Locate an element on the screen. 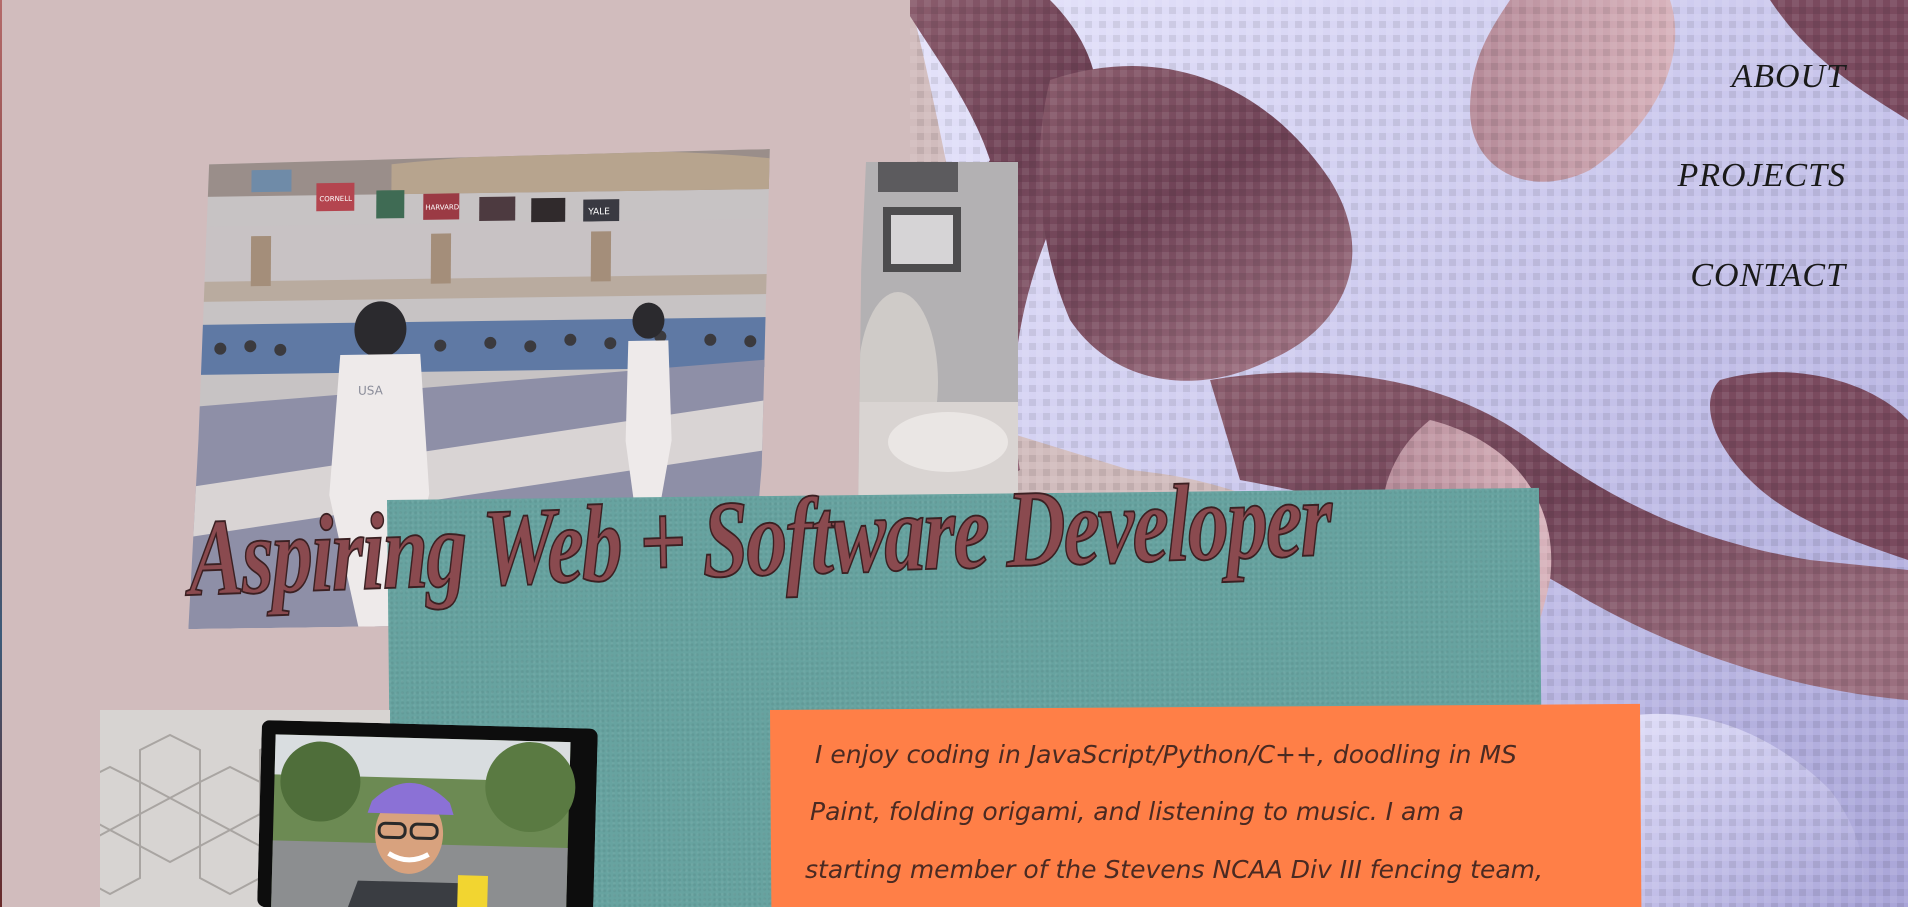  portrait-photo-image is located at coordinates (427, 813).